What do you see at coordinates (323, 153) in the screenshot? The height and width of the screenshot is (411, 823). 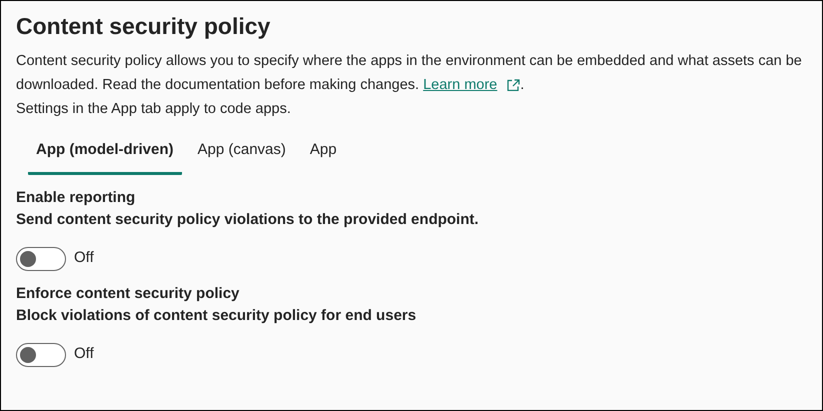 I see `tab: App` at bounding box center [323, 153].